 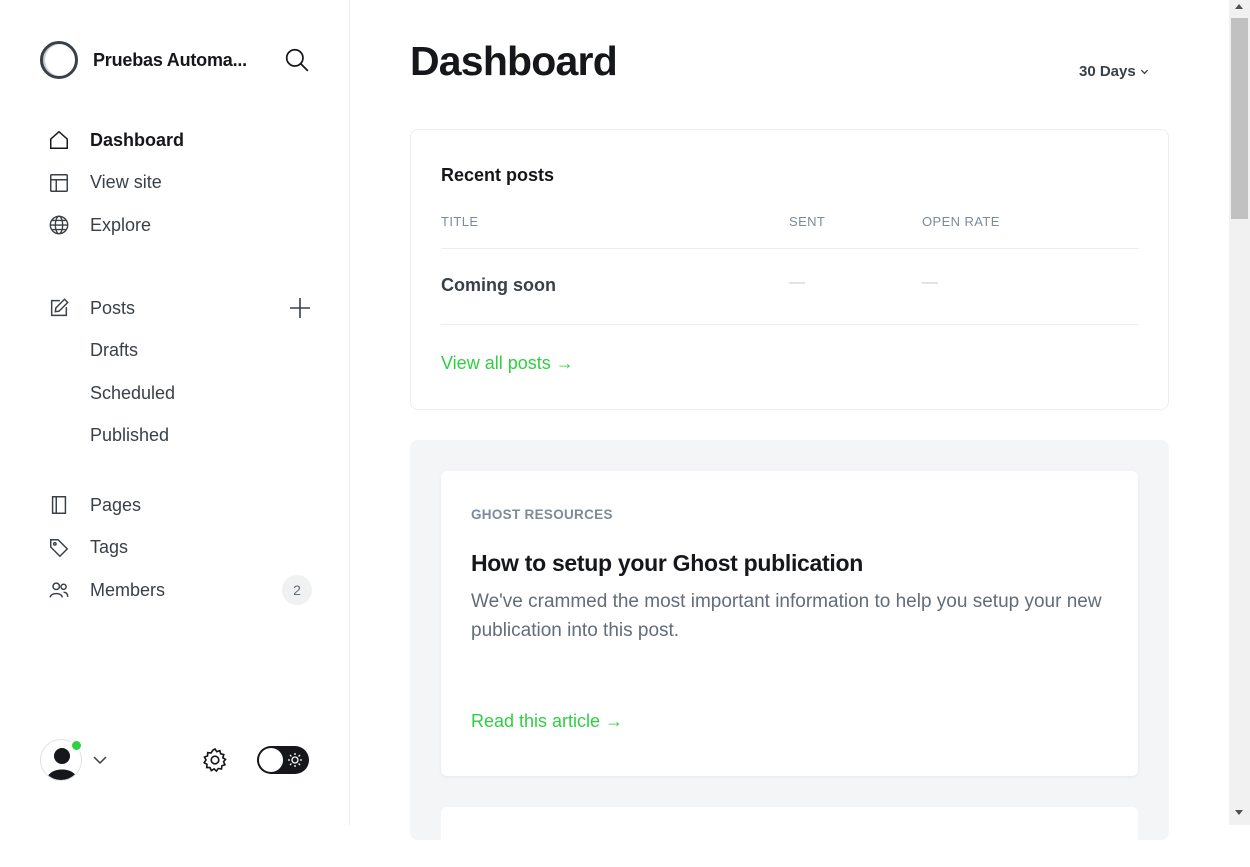 I want to click on nav-item-published: Published, so click(x=180, y=436).